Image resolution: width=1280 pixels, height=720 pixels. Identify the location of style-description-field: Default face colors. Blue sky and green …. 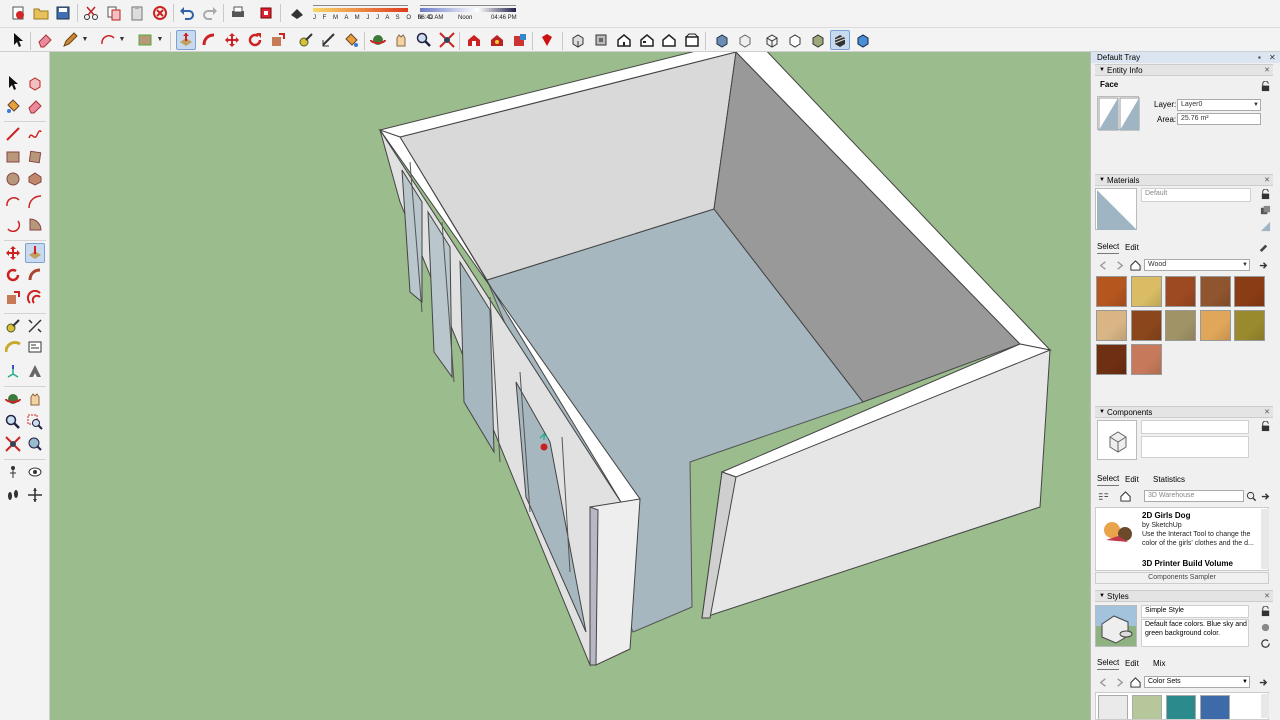
(1195, 633).